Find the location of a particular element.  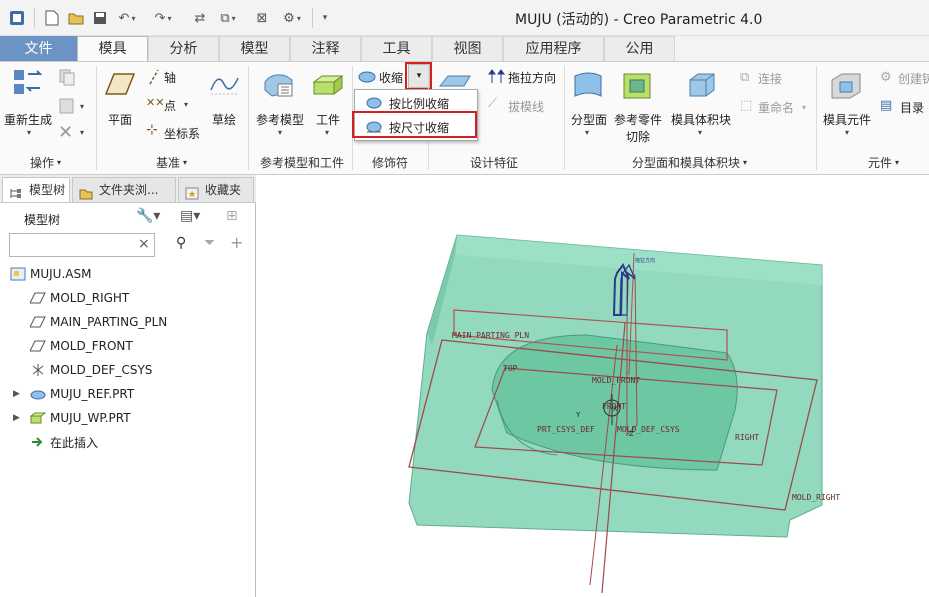

plane-icon is located at coordinates (120, 85).